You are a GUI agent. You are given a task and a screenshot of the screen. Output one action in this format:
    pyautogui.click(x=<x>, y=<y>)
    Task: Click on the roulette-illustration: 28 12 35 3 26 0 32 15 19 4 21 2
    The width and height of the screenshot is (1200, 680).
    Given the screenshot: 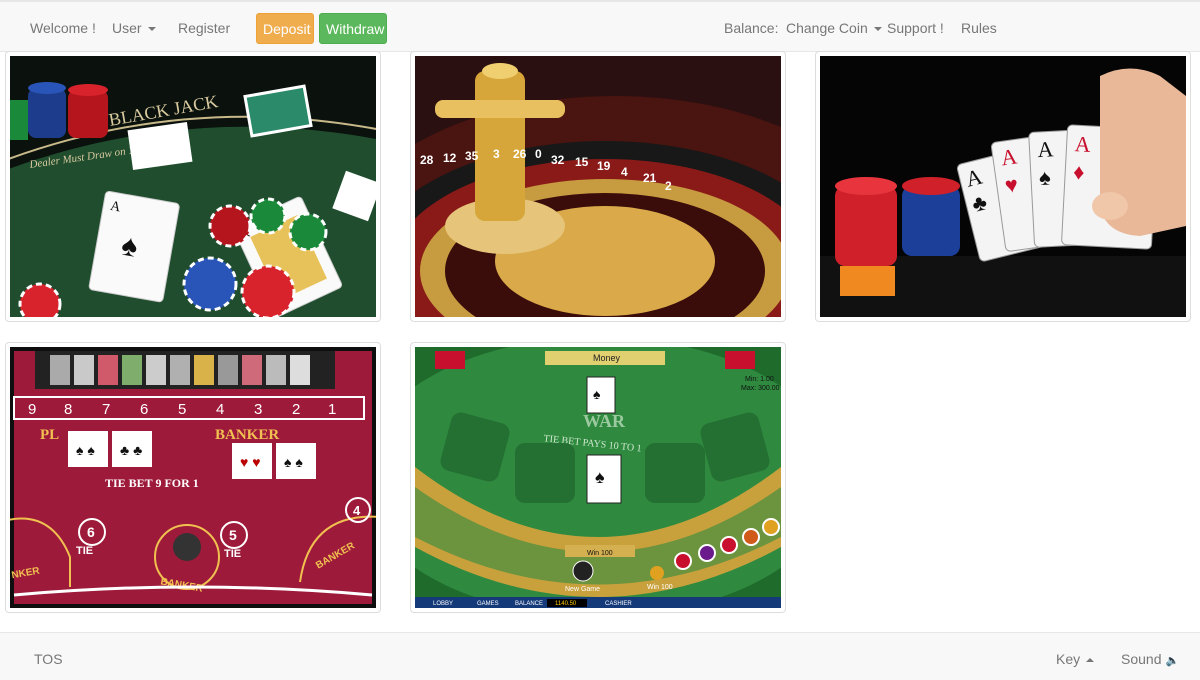 What is the action you would take?
    pyautogui.click(x=598, y=186)
    